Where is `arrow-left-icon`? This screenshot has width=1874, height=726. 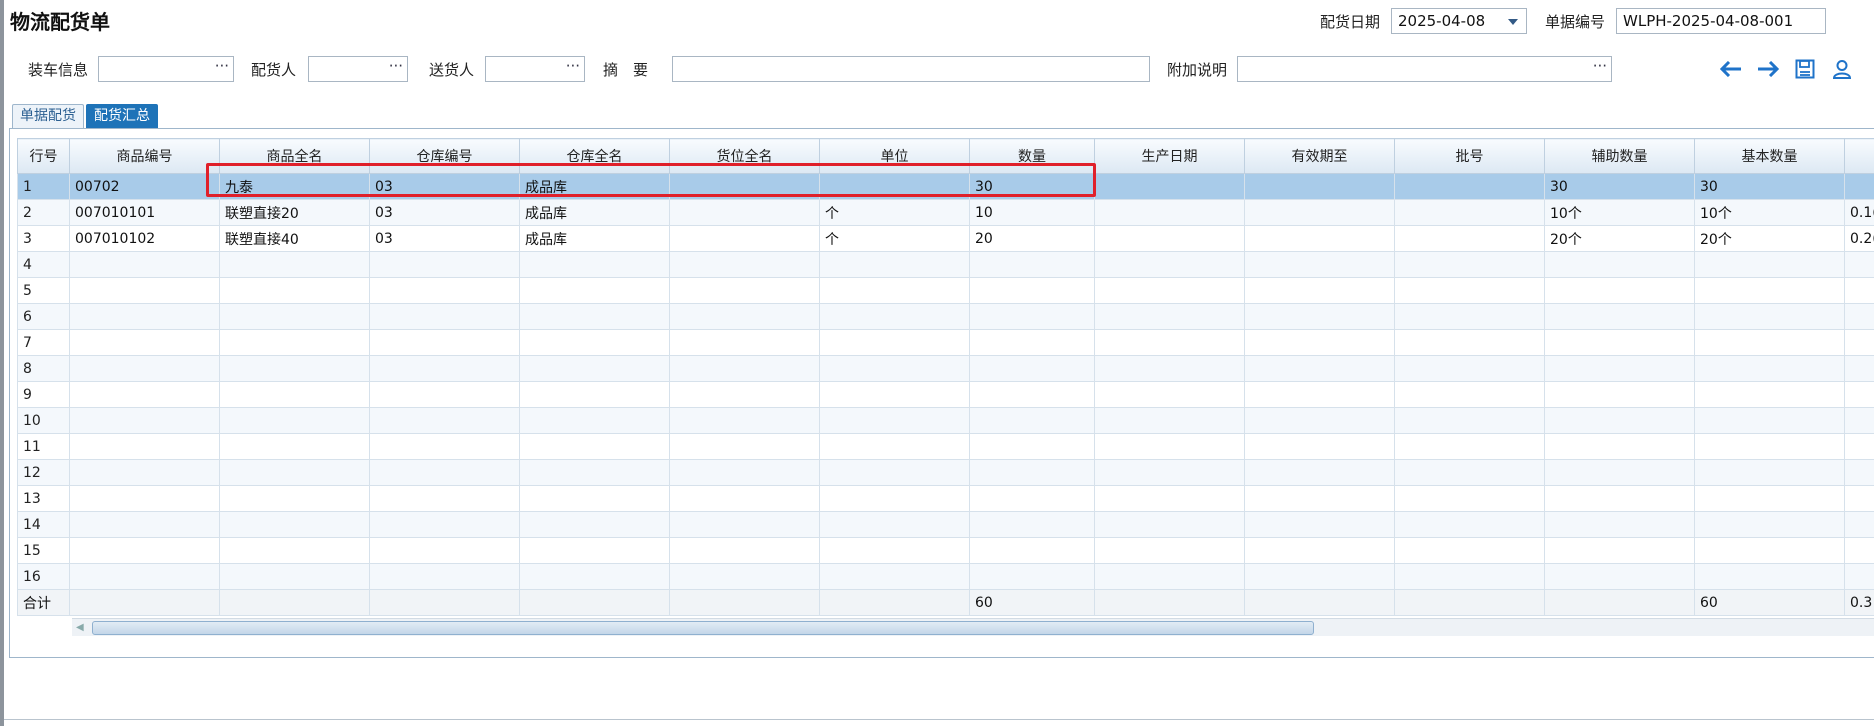 arrow-left-icon is located at coordinates (1731, 69).